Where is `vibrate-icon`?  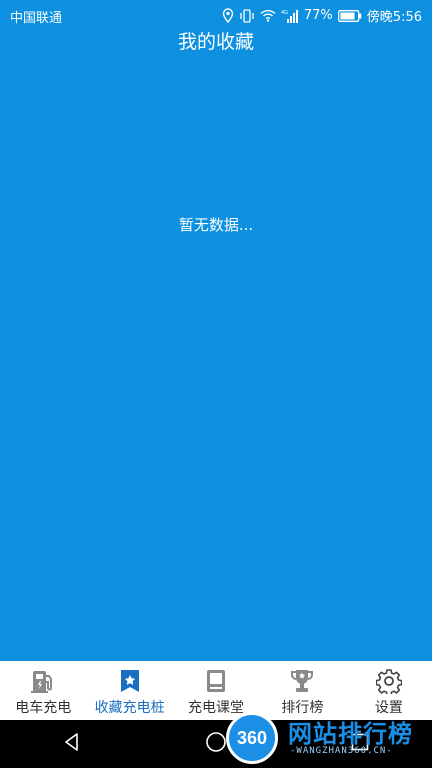
vibrate-icon is located at coordinates (247, 15).